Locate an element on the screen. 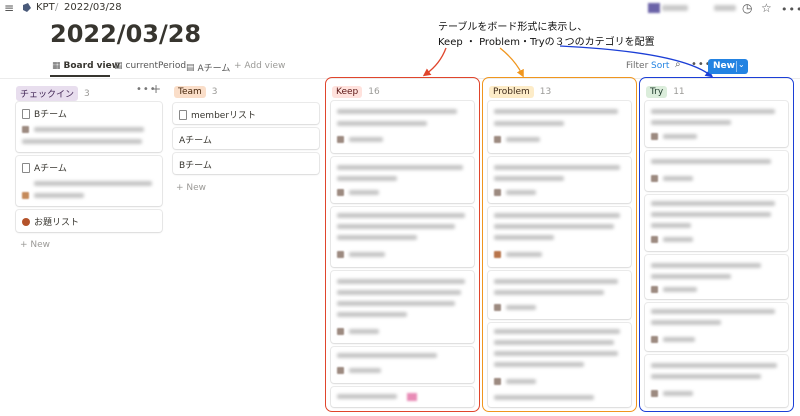  tab-board-view: ▦ Board view is located at coordinates (86, 66).